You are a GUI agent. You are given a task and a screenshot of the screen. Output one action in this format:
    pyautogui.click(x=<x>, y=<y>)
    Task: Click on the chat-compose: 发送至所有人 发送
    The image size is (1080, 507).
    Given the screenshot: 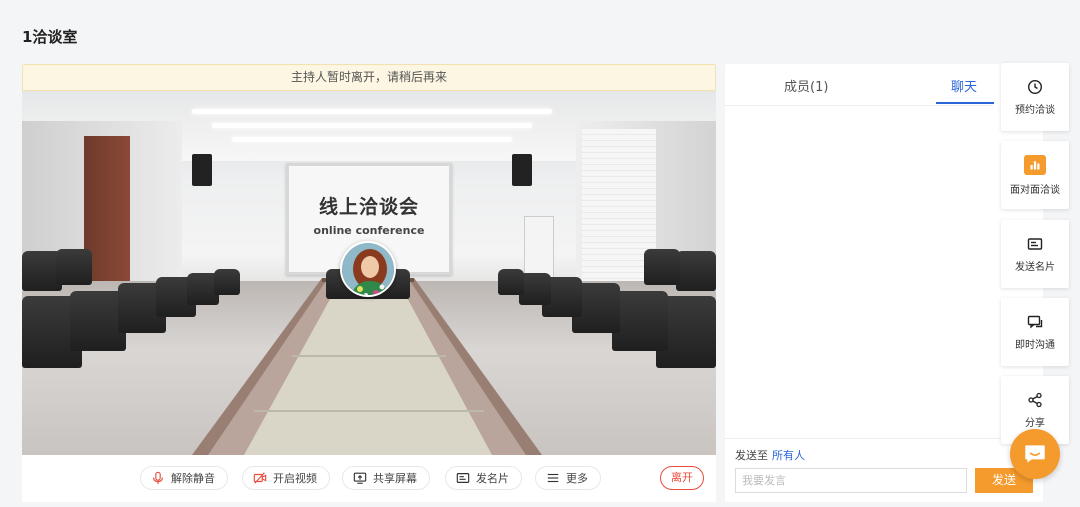 What is the action you would take?
    pyautogui.click(x=884, y=470)
    